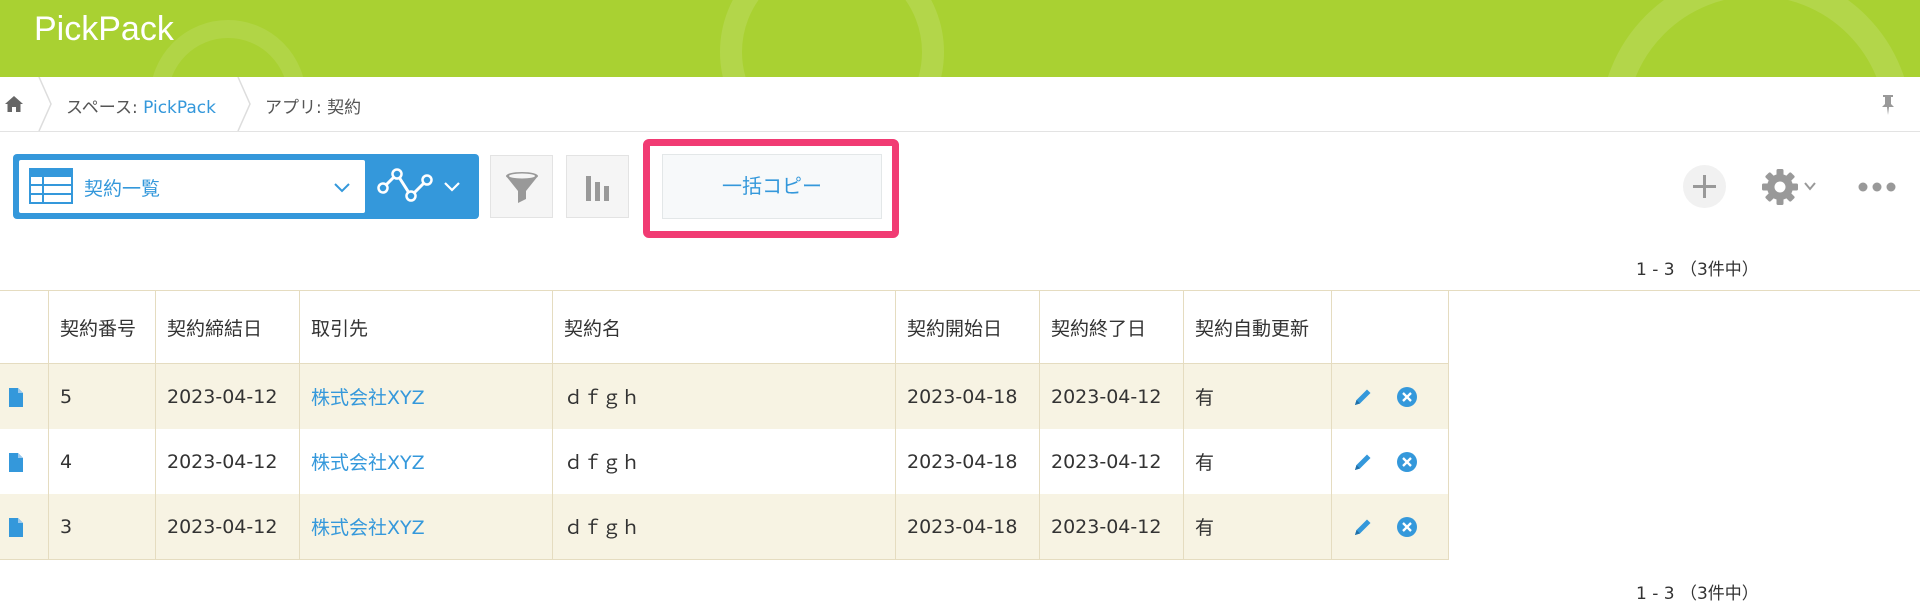  I want to click on table-top-border, so click(1678, 290).